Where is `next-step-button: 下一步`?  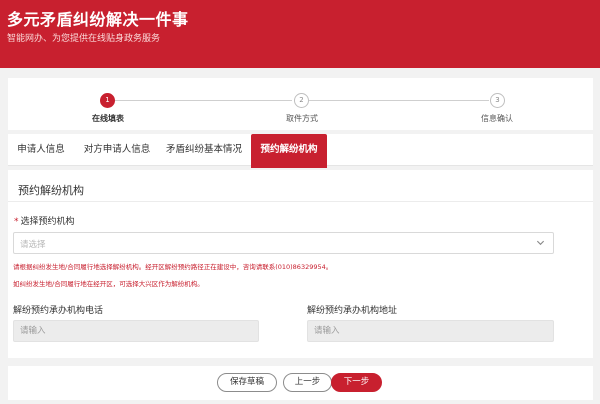 next-step-button: 下一步 is located at coordinates (356, 382).